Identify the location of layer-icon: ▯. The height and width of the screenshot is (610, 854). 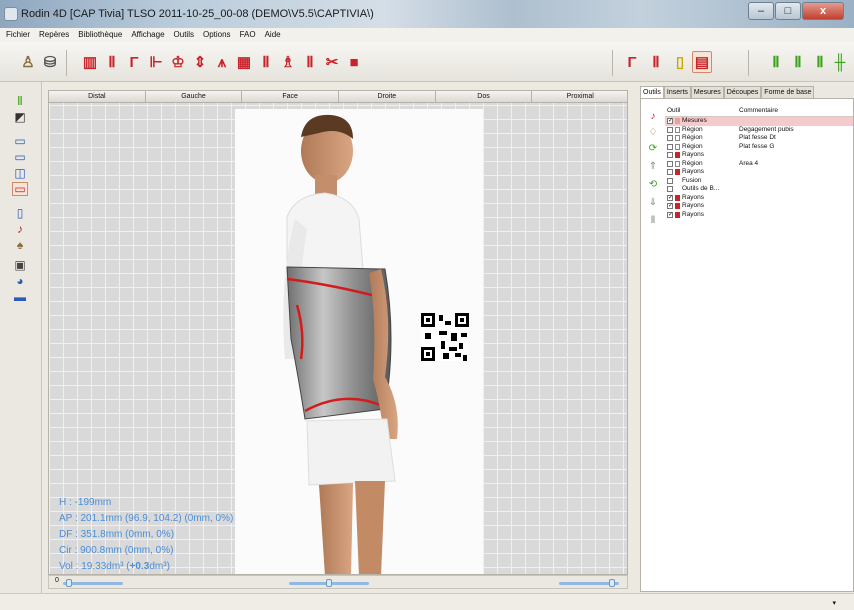
(20, 213).